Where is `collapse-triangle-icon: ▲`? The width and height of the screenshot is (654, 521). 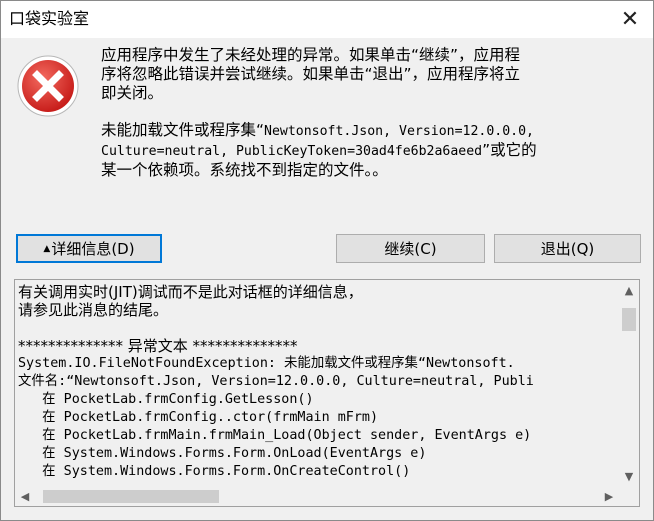 collapse-triangle-icon: ▲ is located at coordinates (47, 248).